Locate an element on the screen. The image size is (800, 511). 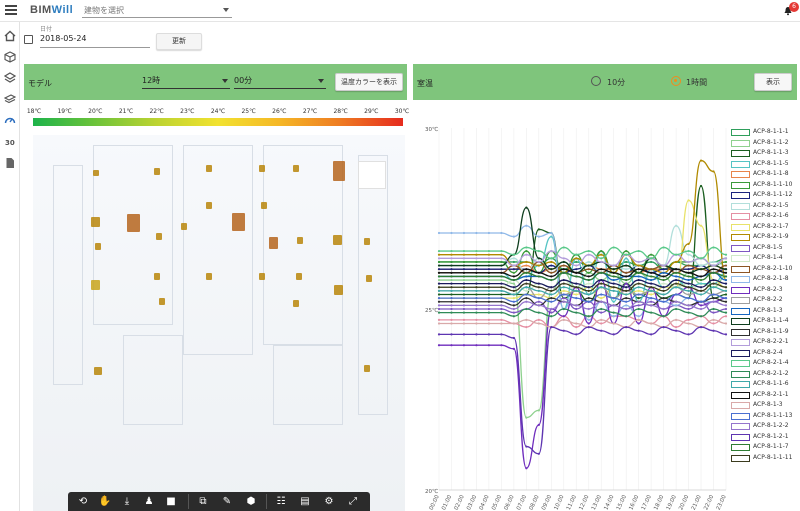
document-icon is located at coordinates (10, 163).